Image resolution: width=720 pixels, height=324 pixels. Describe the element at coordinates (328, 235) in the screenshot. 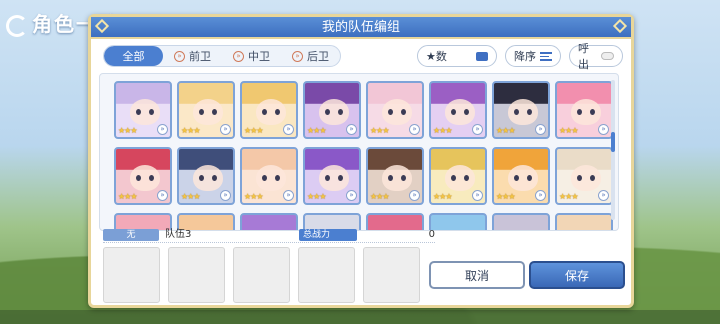

I see `total-power-label: 总战力` at that location.